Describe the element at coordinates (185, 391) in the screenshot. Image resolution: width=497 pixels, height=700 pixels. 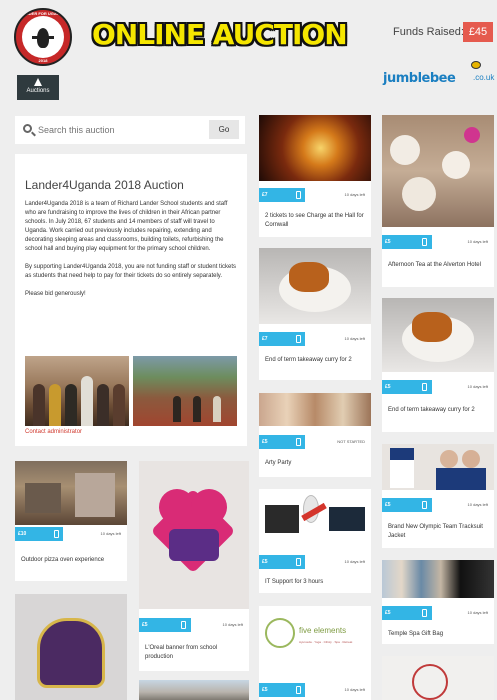
I see `building-work-photo` at that location.